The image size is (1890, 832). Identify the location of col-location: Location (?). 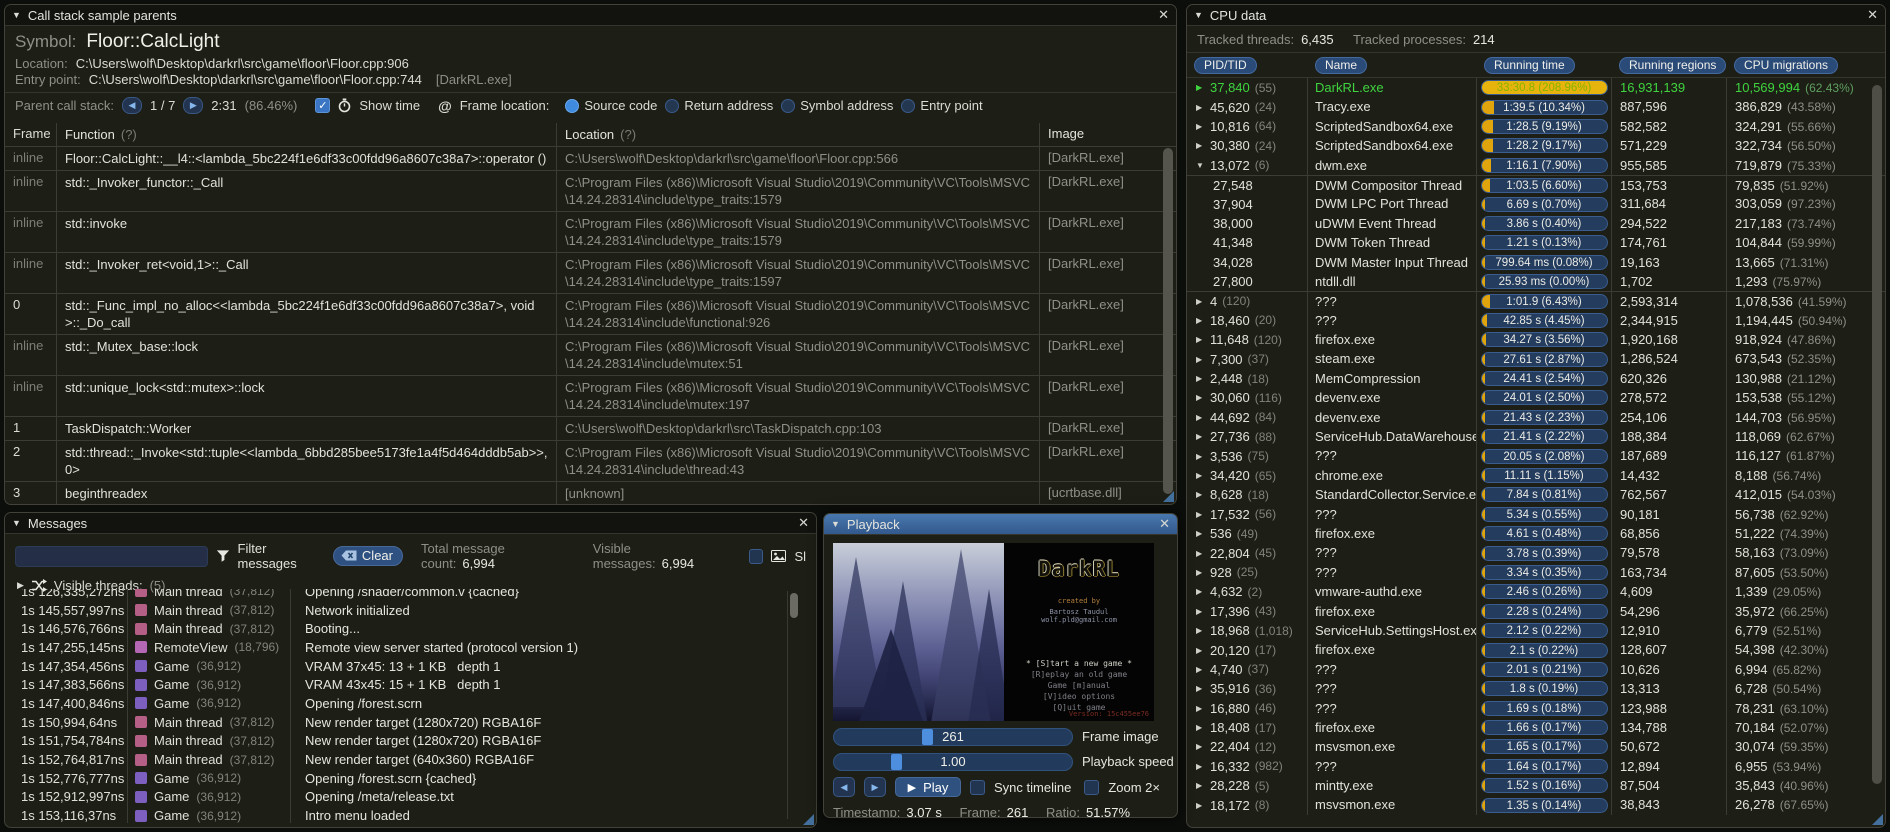
(798, 134).